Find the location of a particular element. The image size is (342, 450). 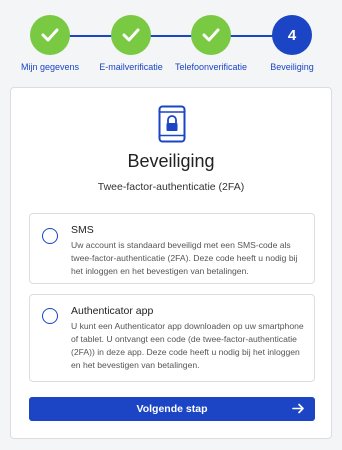

step-mijn-gegevens: Mijn gegevens is located at coordinates (50, 43).